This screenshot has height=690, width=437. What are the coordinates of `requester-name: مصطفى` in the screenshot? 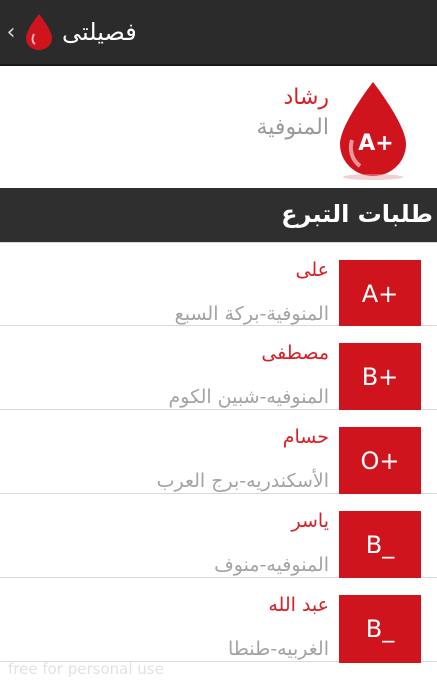 It's located at (295, 353).